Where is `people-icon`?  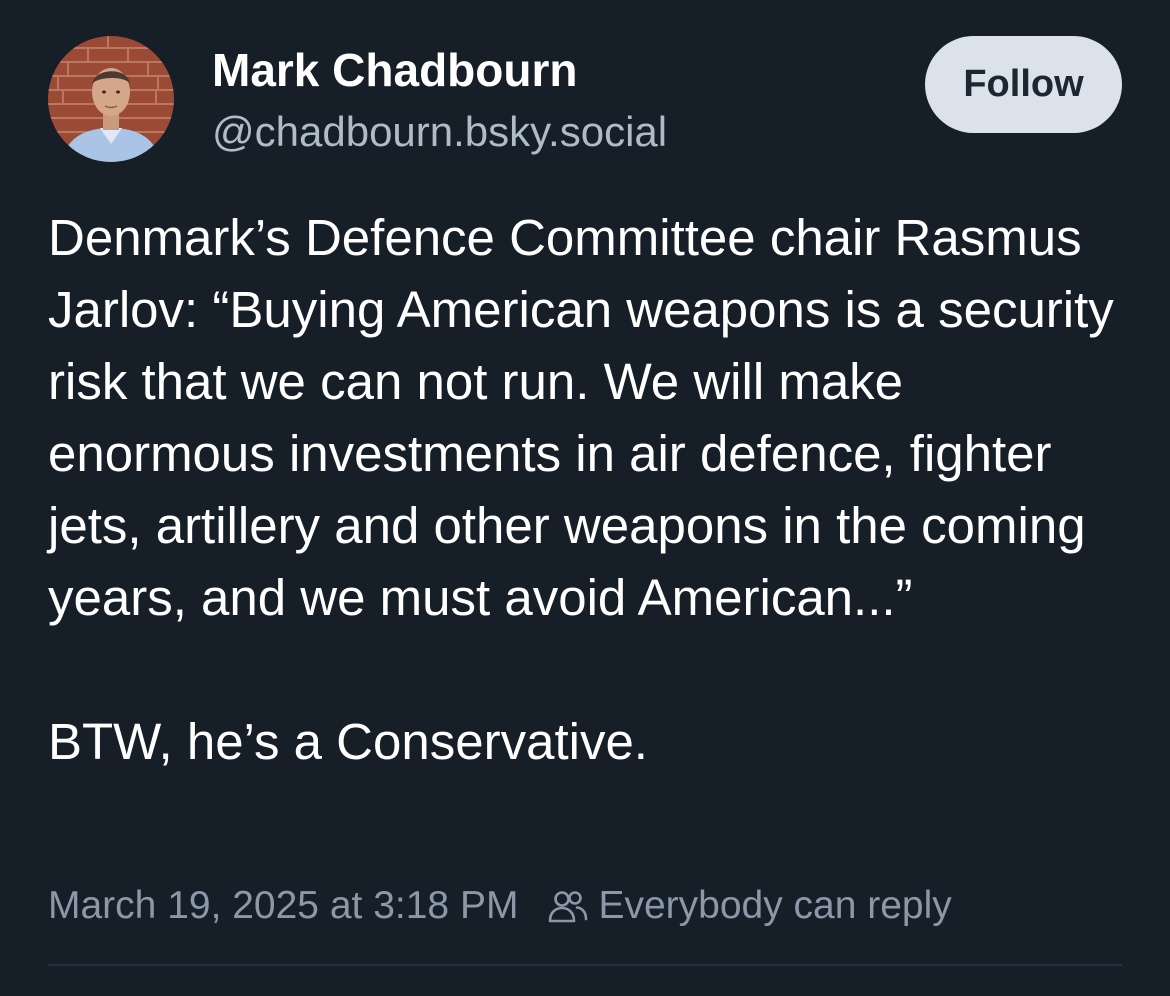 people-icon is located at coordinates (568, 906).